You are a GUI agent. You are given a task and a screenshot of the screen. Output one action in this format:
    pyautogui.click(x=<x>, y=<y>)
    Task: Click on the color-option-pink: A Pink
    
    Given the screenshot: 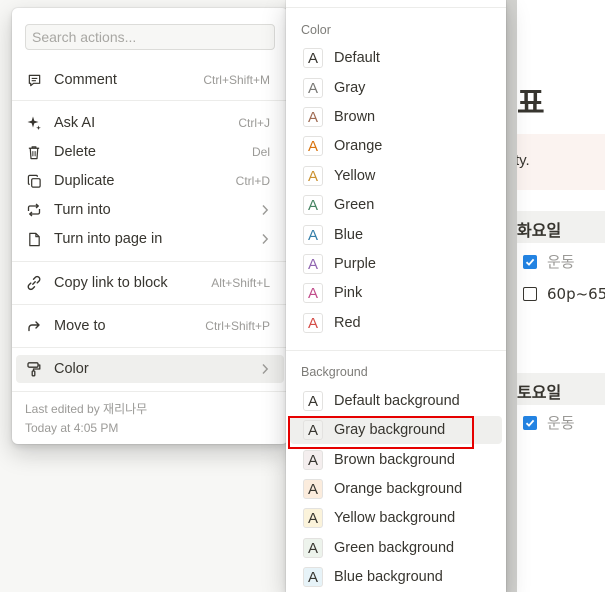 What is the action you would take?
    pyautogui.click(x=396, y=293)
    